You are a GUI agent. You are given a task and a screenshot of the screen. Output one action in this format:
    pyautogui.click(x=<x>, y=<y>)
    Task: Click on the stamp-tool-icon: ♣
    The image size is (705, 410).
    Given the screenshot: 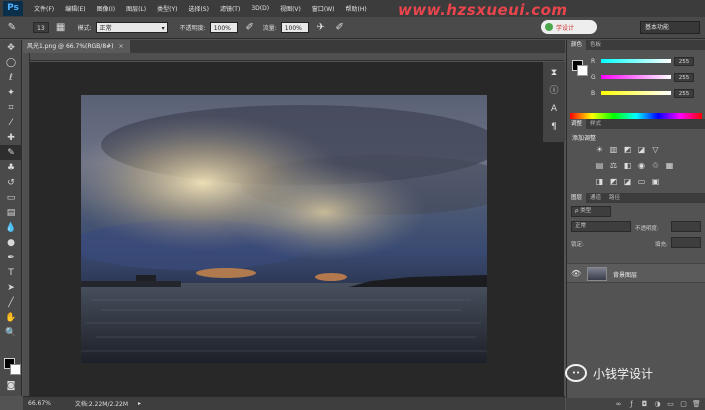 What is the action you would take?
    pyautogui.click(x=11, y=167)
    